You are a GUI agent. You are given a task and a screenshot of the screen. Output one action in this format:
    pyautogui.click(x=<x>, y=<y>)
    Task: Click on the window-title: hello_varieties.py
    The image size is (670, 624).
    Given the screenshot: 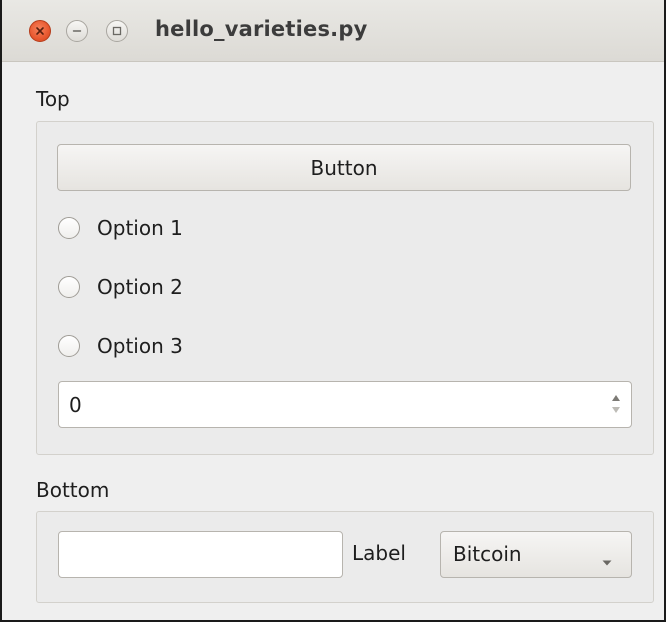 What is the action you would take?
    pyautogui.click(x=261, y=29)
    